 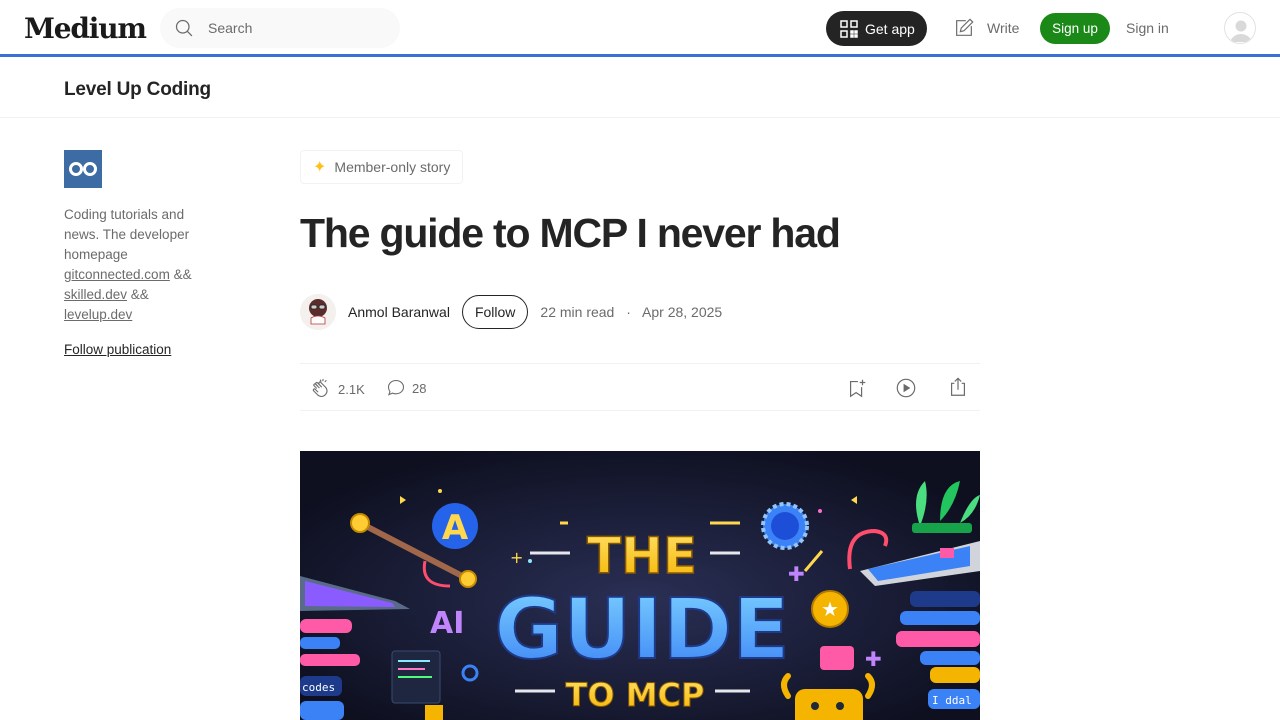 I want to click on bookmark-add-icon, so click(x=857, y=388).